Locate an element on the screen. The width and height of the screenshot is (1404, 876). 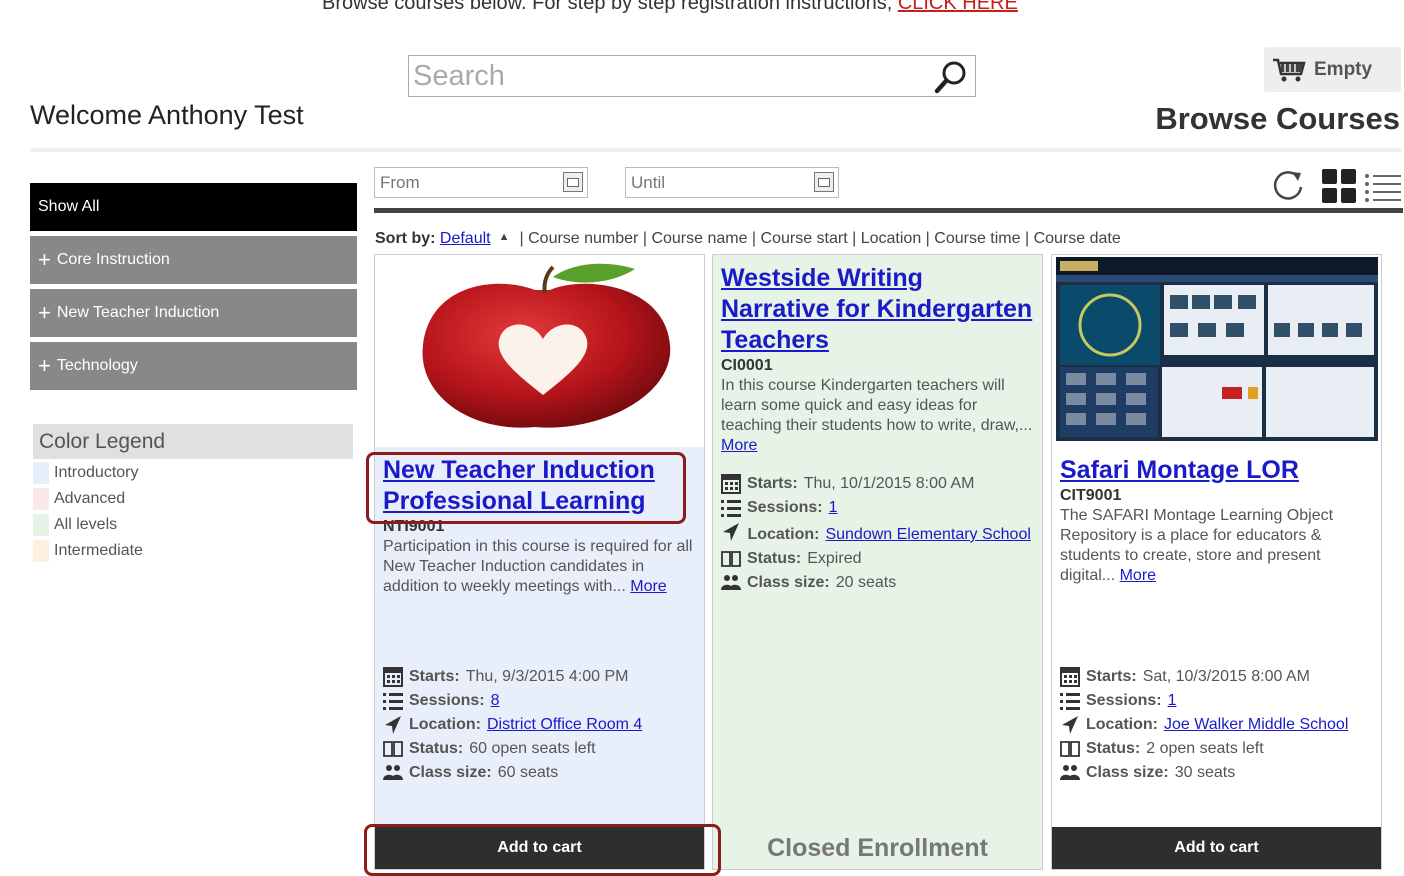
class-size-label: Class size: is located at coordinates (788, 582).